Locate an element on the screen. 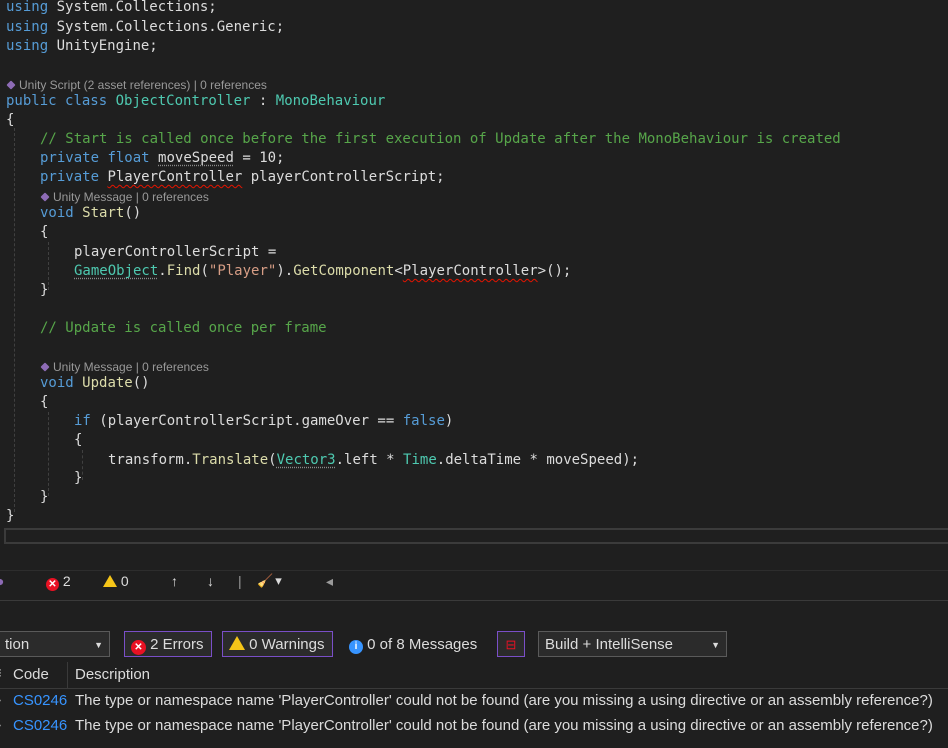 This screenshot has height=748, width=948. scroll-left-button: ◂ is located at coordinates (329, 581).